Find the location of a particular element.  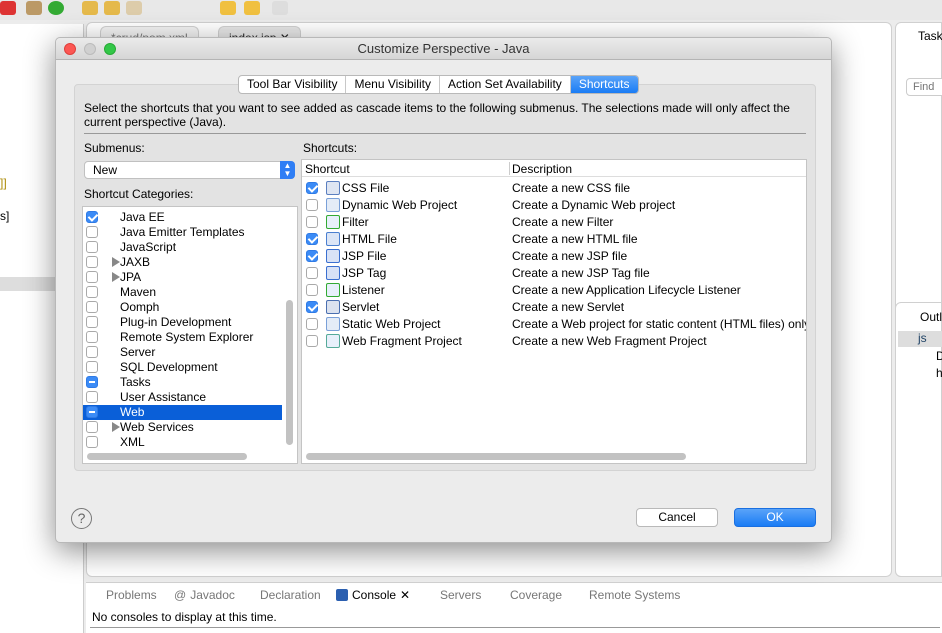

category-row: JAXB is located at coordinates (190, 262).